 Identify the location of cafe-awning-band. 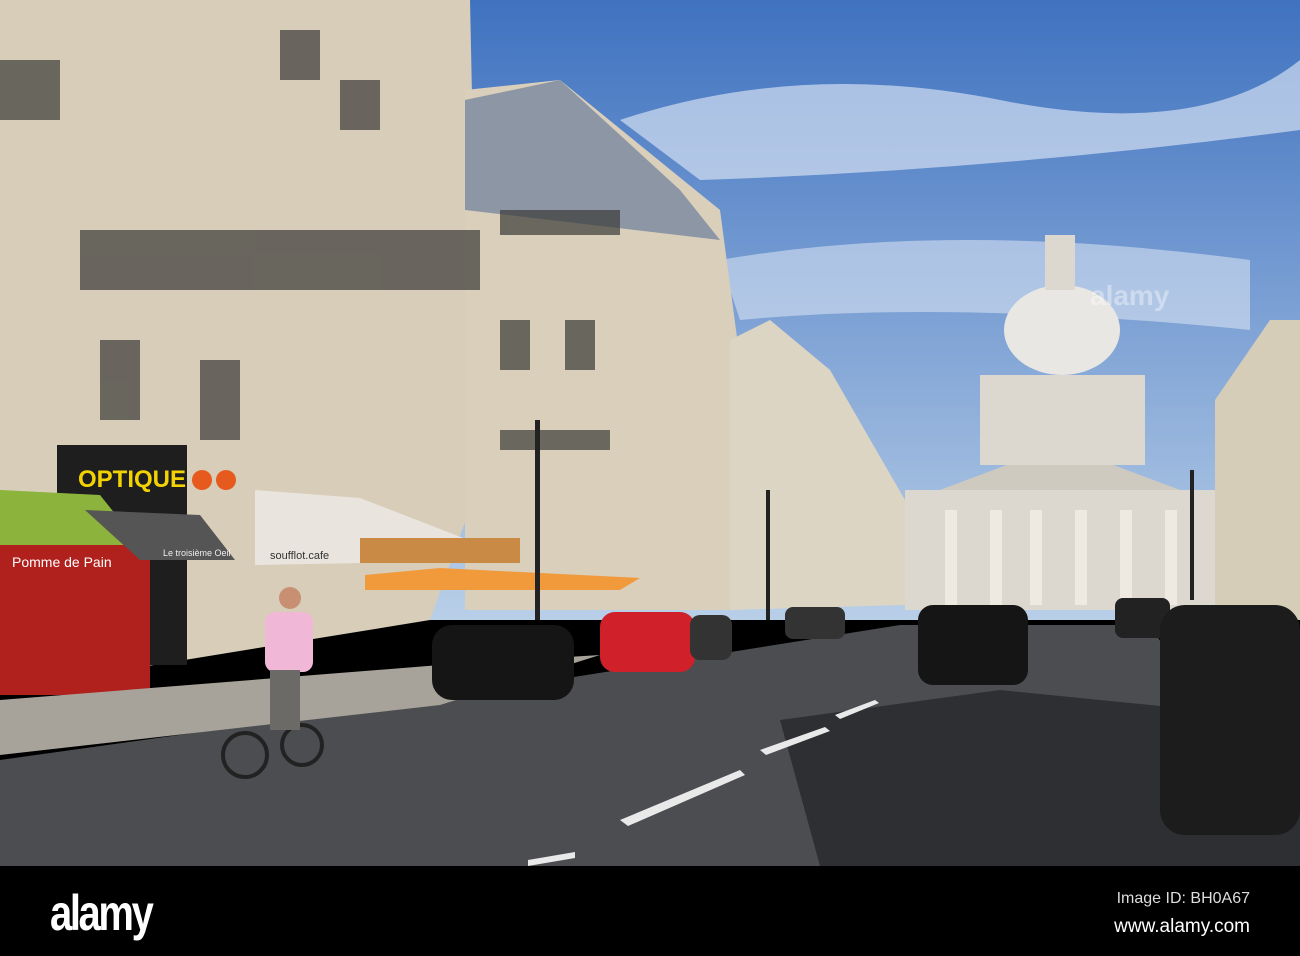
(440, 550).